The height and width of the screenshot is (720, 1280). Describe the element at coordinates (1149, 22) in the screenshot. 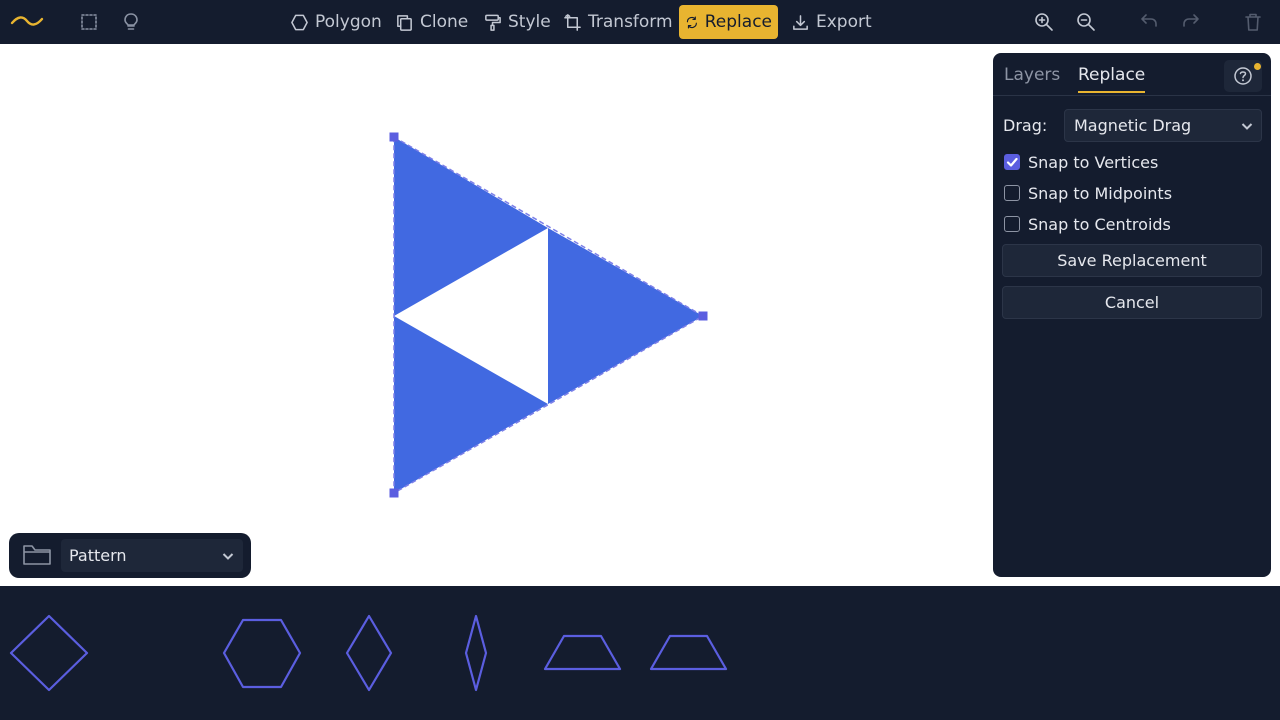

I see `undo-icon` at that location.